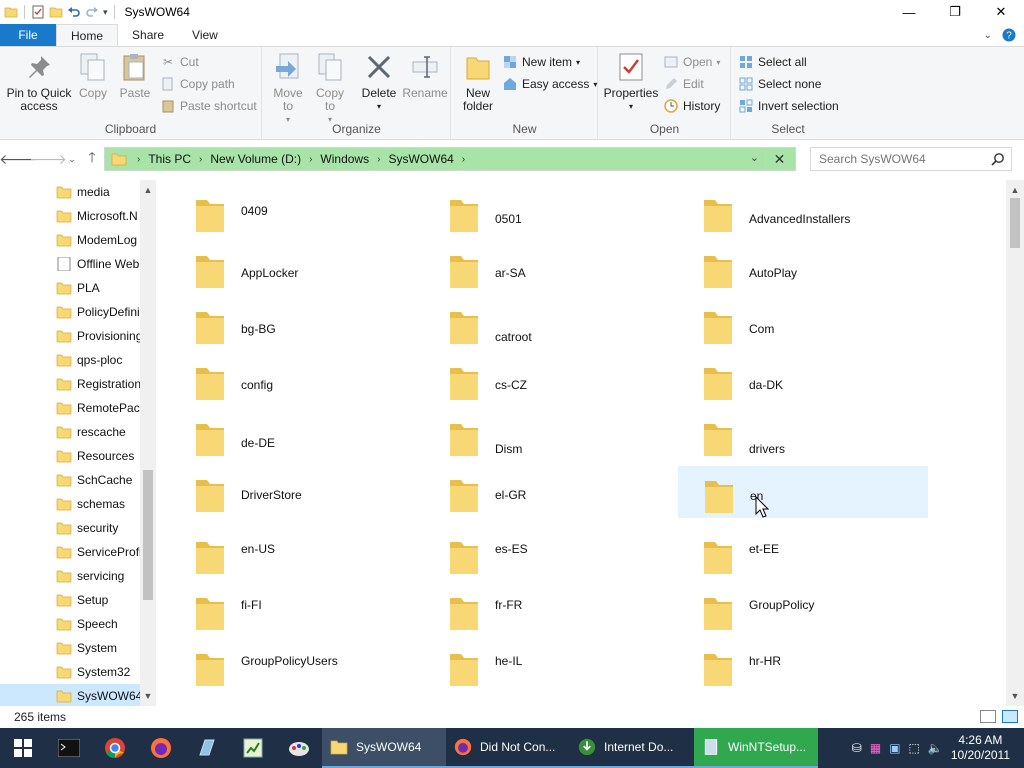 The height and width of the screenshot is (768, 1024). What do you see at coordinates (803, 492) in the screenshot?
I see `folder-item: en` at bounding box center [803, 492].